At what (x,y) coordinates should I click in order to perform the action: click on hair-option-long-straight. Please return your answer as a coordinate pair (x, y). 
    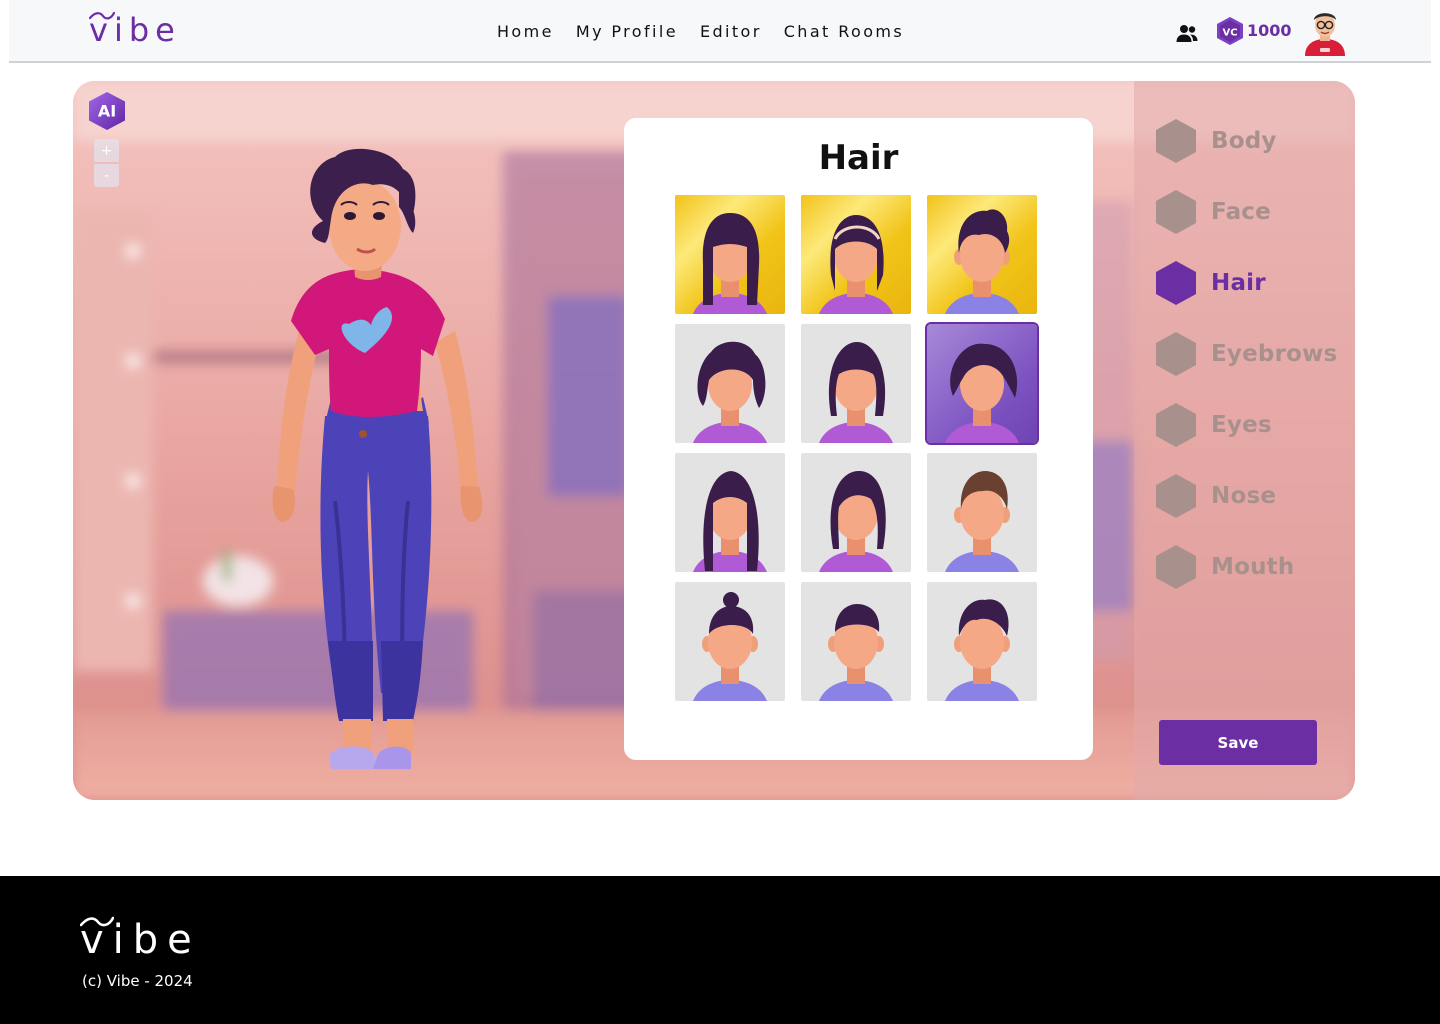
    Looking at the image, I should click on (730, 512).